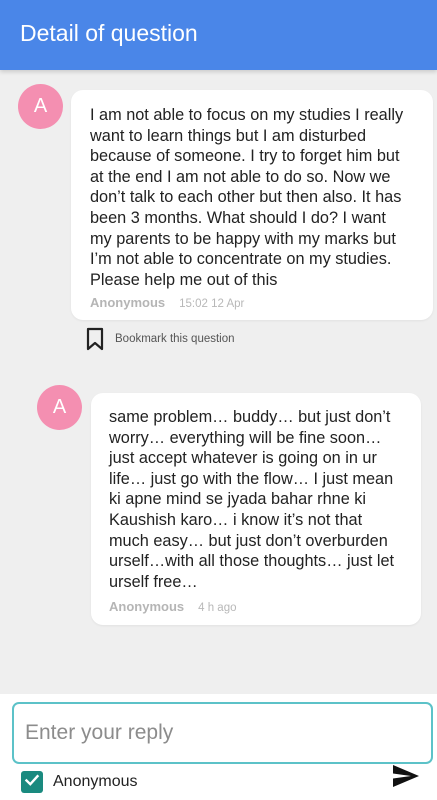  I want to click on question-line: want to learn things but I am disturbed, so click(228, 135).